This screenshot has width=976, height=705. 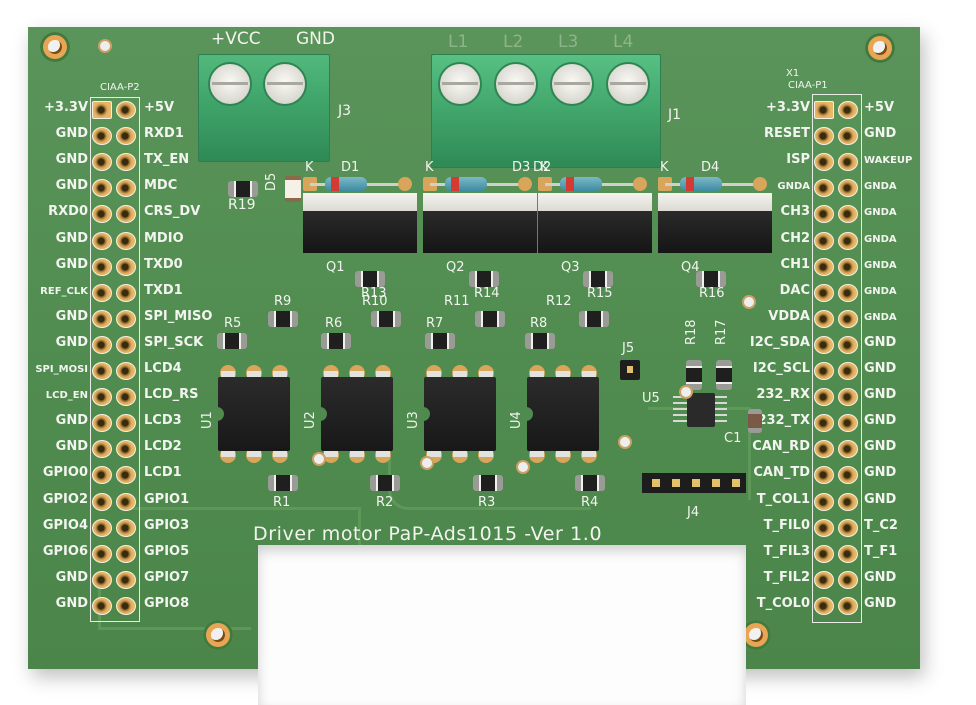 What do you see at coordinates (879, 107) in the screenshot?
I see `pin-label: +5V` at bounding box center [879, 107].